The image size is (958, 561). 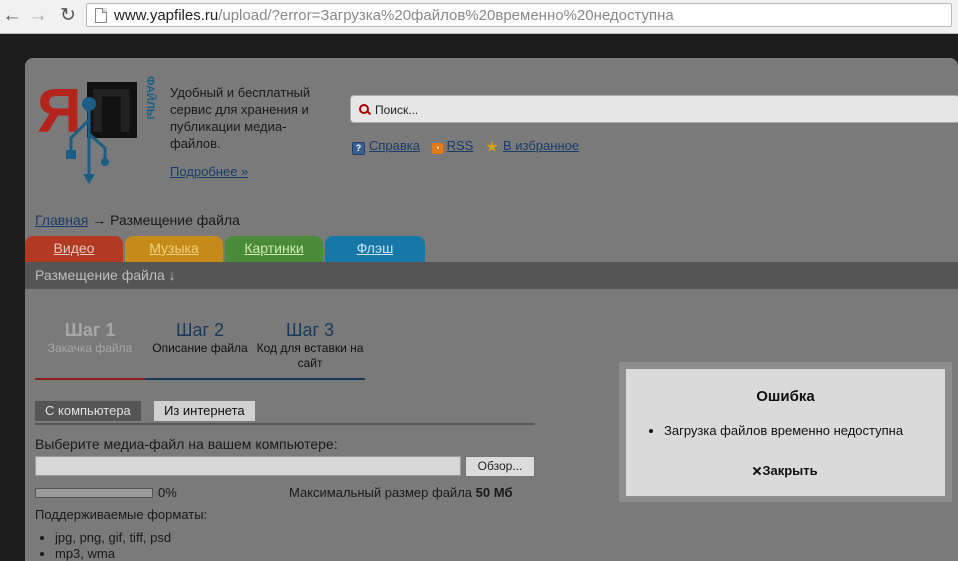 I want to click on yapfiles-logo: Я П ФАЙЛЫ, so click(x=97, y=130).